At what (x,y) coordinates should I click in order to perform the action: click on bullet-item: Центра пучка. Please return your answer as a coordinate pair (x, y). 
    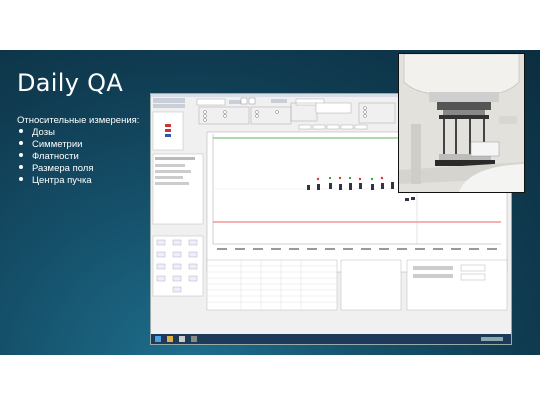
    Looking at the image, I should click on (55, 181).